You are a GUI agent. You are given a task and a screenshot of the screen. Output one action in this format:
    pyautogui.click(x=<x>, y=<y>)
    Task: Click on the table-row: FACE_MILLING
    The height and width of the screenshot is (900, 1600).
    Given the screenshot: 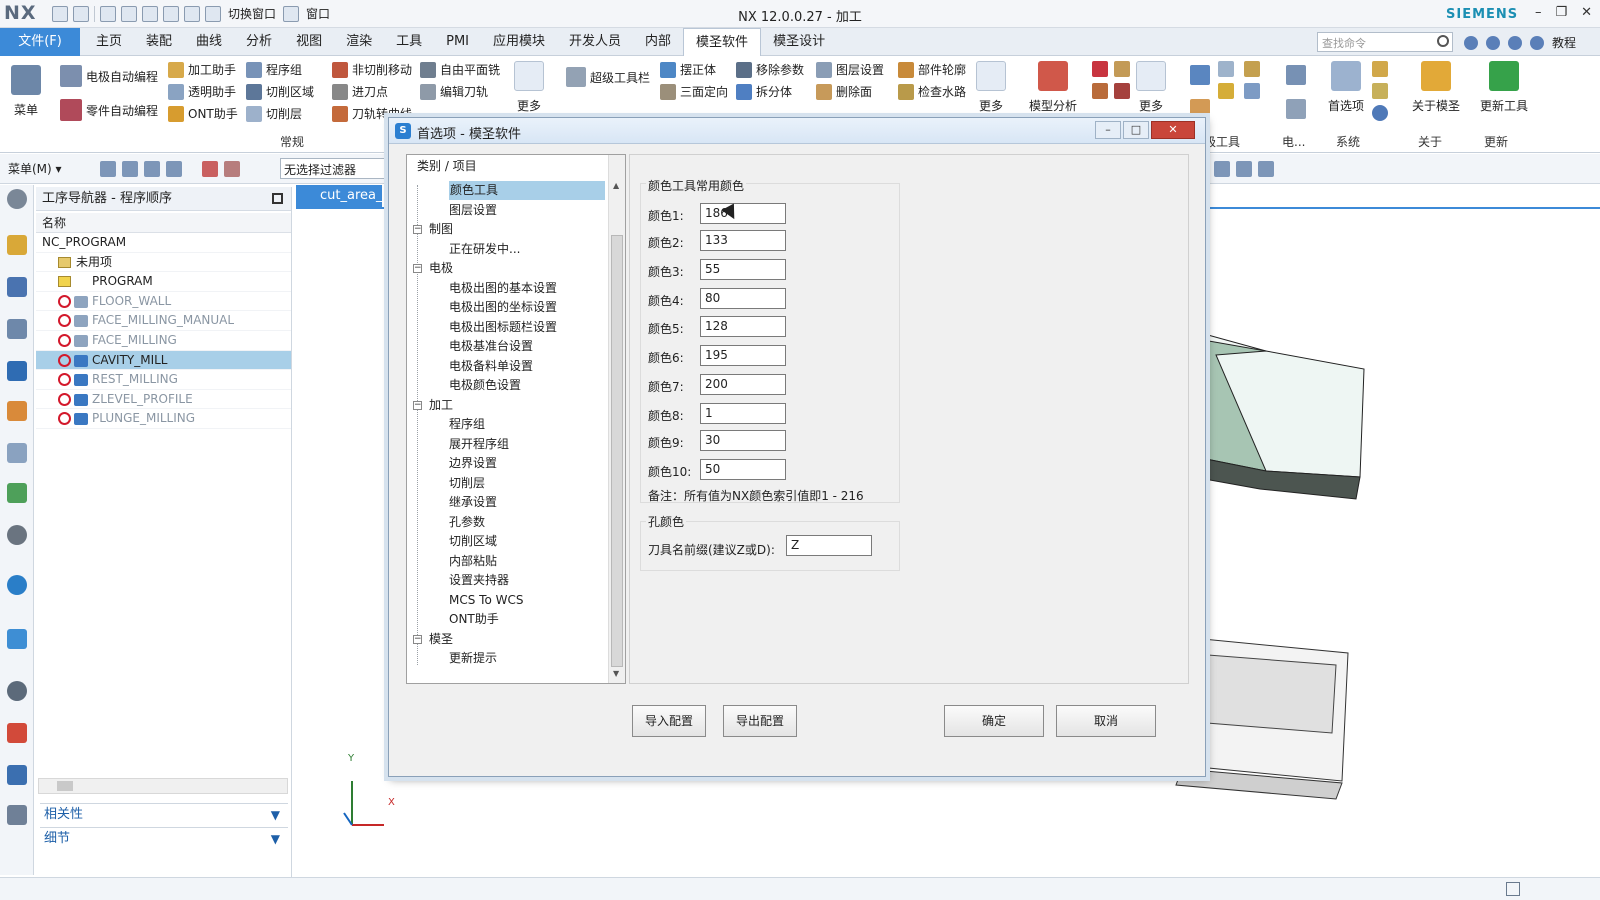 What is the action you would take?
    pyautogui.click(x=163, y=341)
    